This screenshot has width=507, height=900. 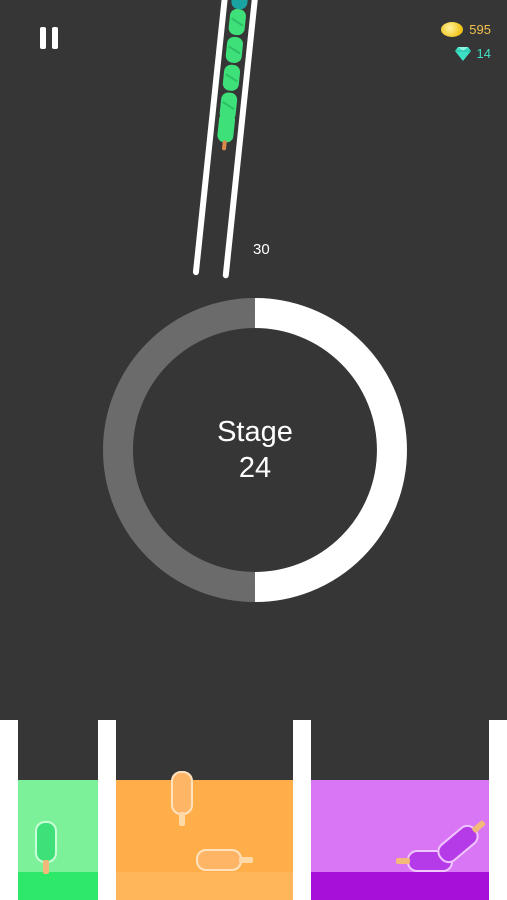 I want to click on gem-count: 14, so click(x=483, y=53).